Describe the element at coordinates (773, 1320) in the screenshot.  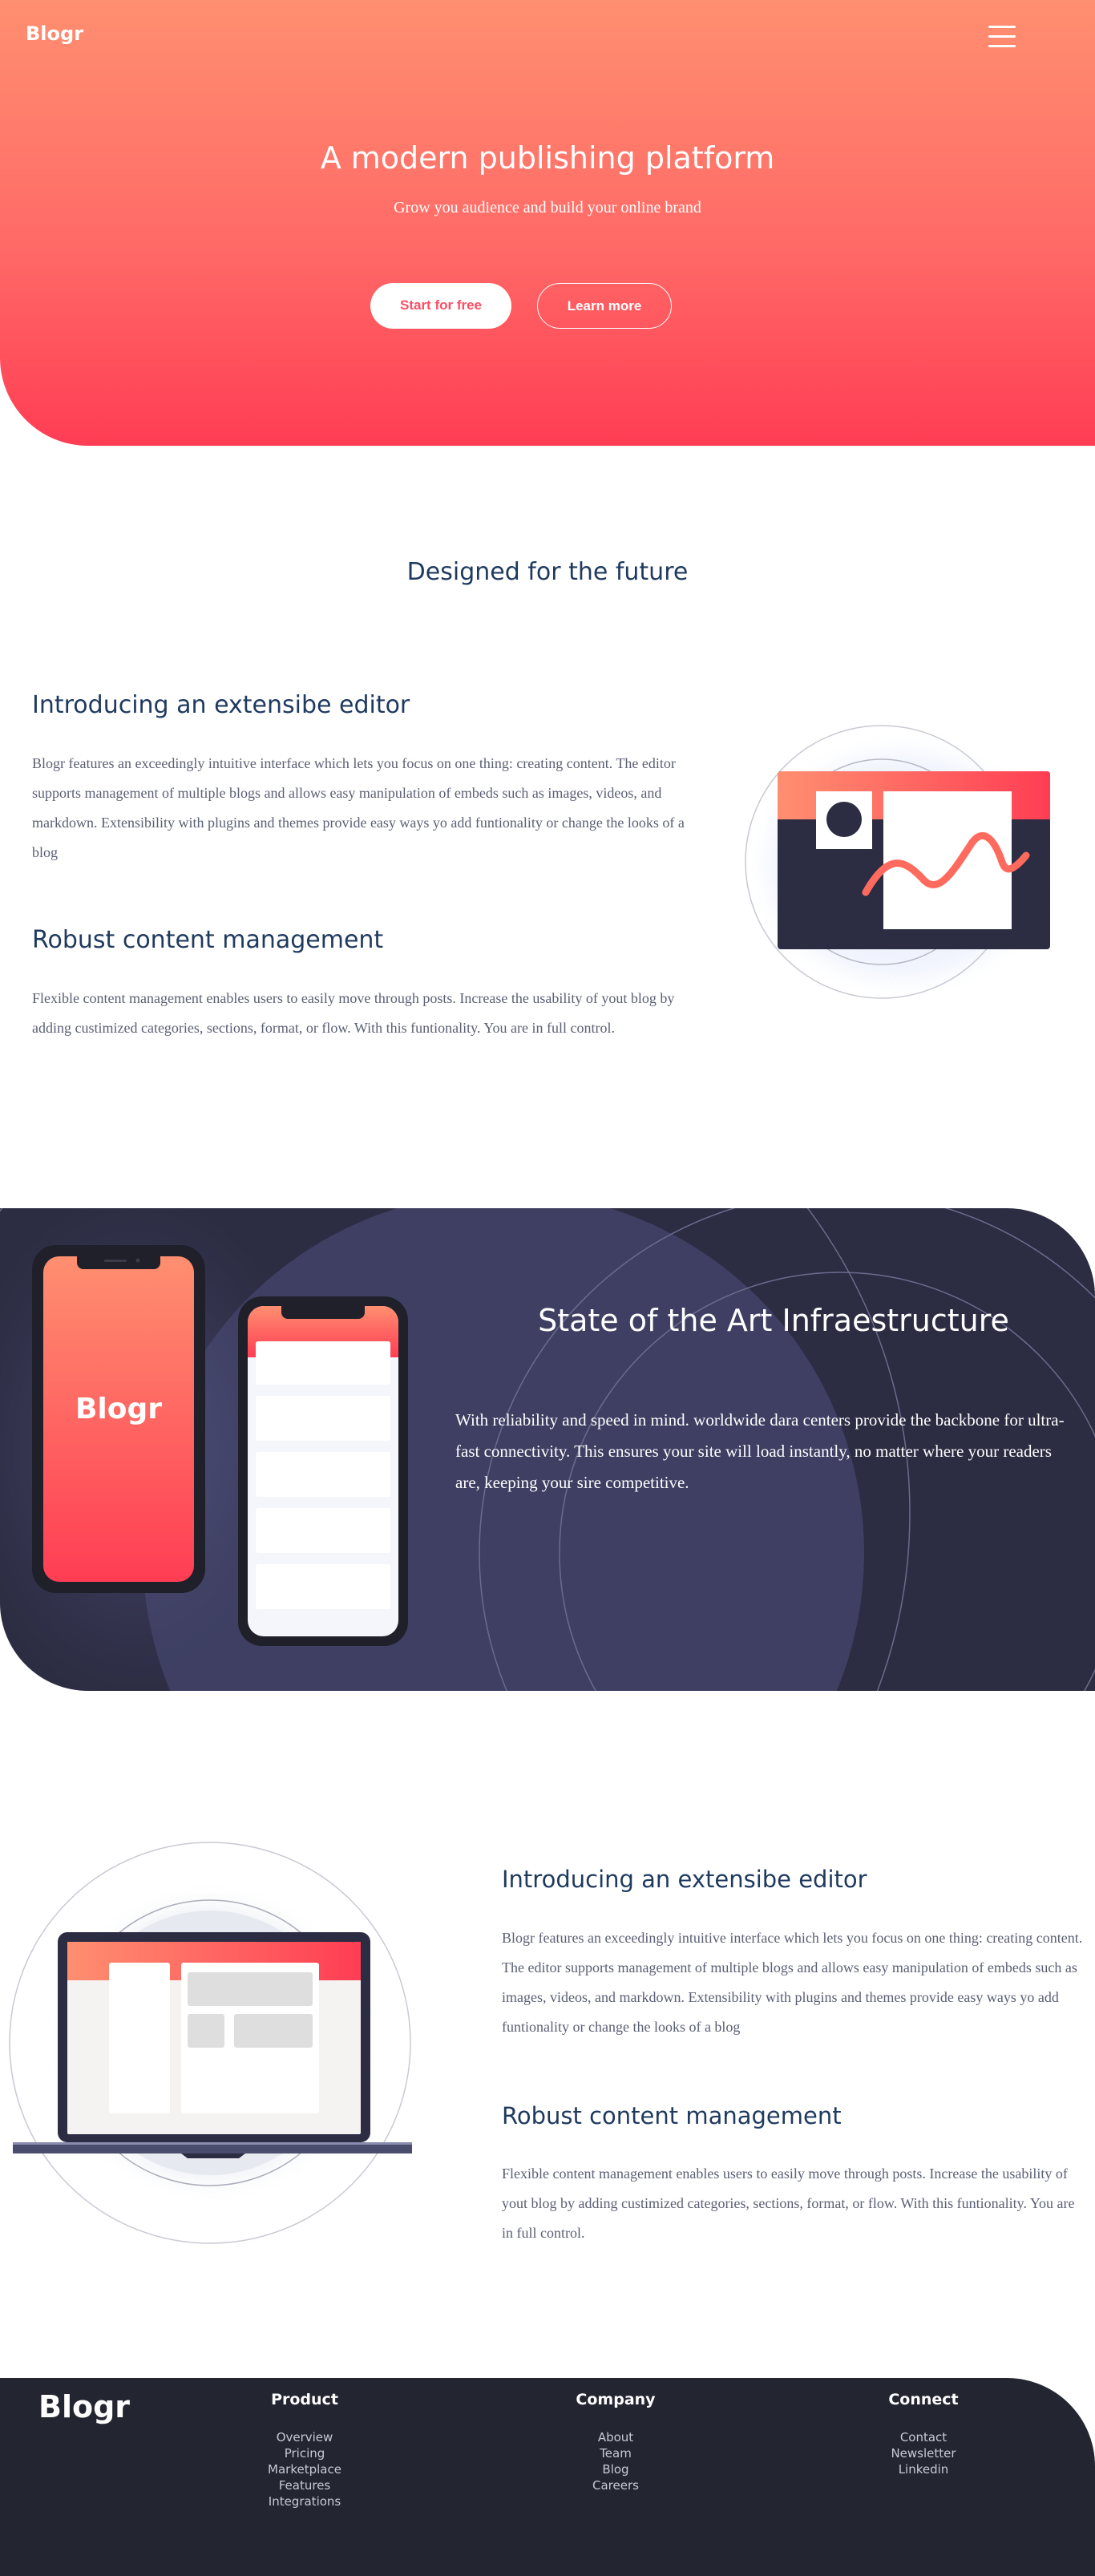
I see `infrastructure-title: State of the Art Infraestructure` at that location.